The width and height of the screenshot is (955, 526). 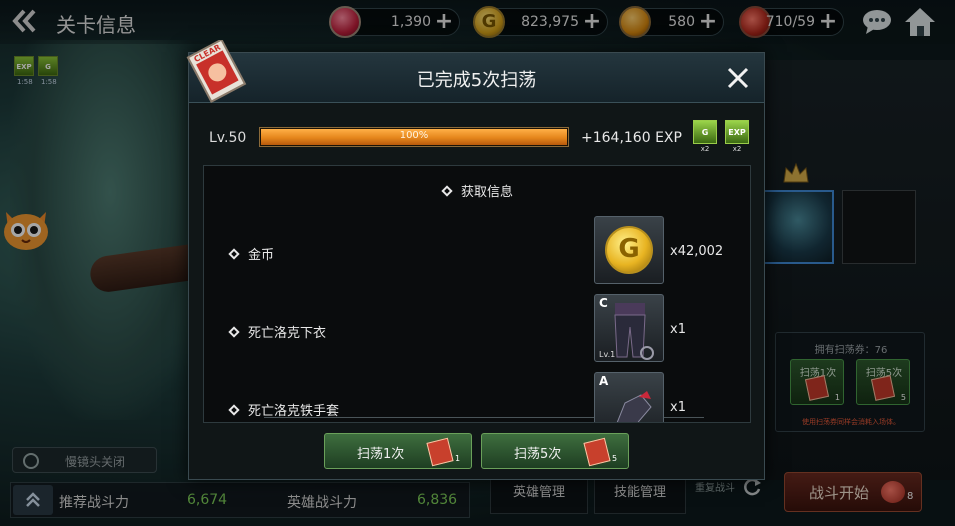 What do you see at coordinates (603, 303) in the screenshot?
I see `item-grade: C` at bounding box center [603, 303].